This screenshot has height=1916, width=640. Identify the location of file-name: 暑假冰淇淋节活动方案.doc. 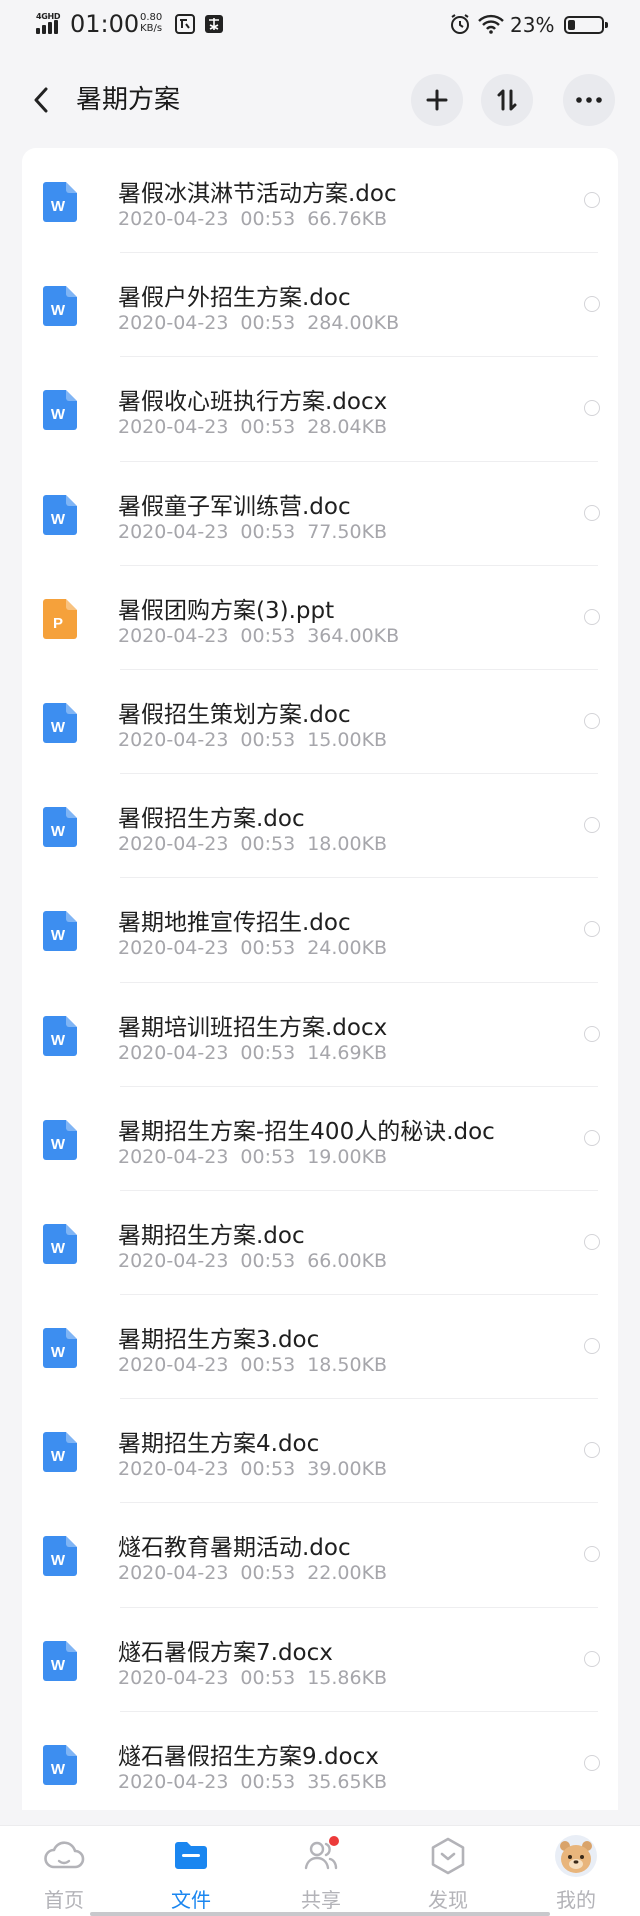
(257, 194).